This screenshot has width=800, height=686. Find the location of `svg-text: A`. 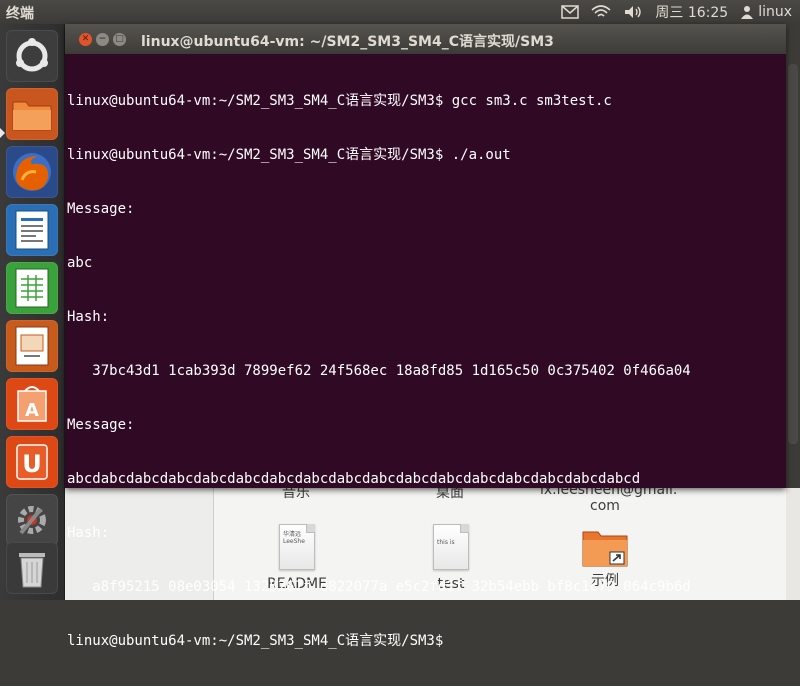

svg-text: A is located at coordinates (32, 410).